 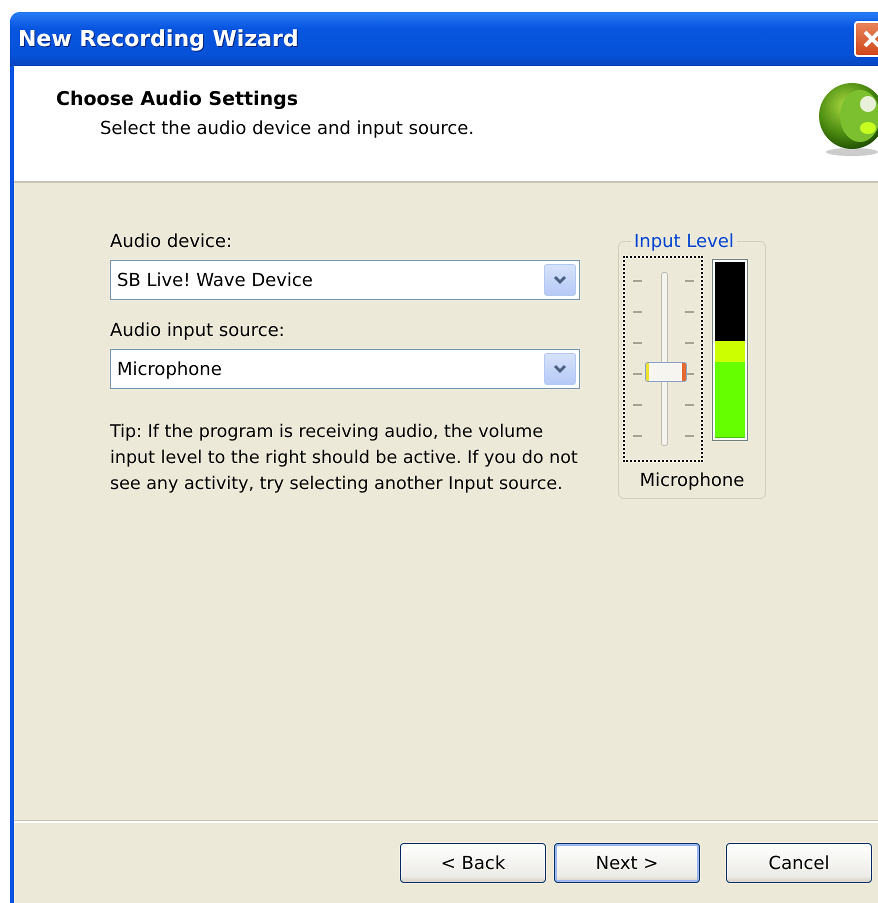 What do you see at coordinates (473, 863) in the screenshot?
I see `back-button: < Back` at bounding box center [473, 863].